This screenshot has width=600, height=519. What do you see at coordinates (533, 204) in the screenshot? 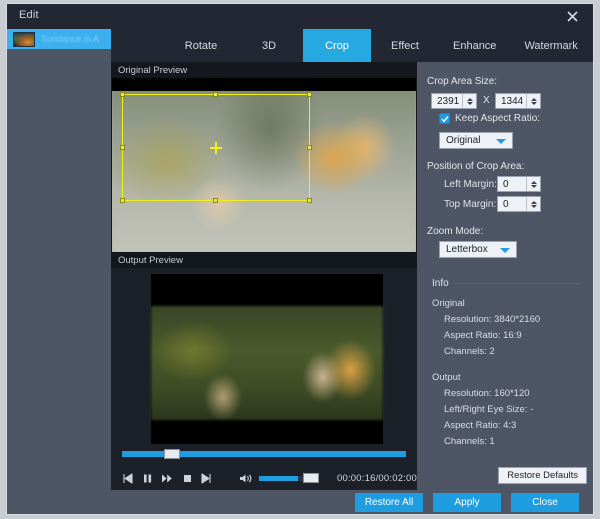
I see `top-margin-spin-arrows` at bounding box center [533, 204].